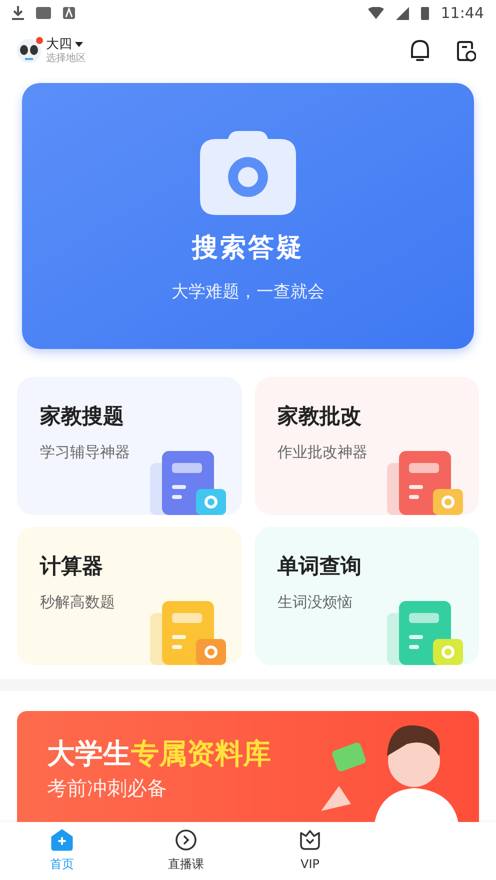 The width and height of the screenshot is (496, 880). I want to click on promo-title: 大学生, so click(89, 754).